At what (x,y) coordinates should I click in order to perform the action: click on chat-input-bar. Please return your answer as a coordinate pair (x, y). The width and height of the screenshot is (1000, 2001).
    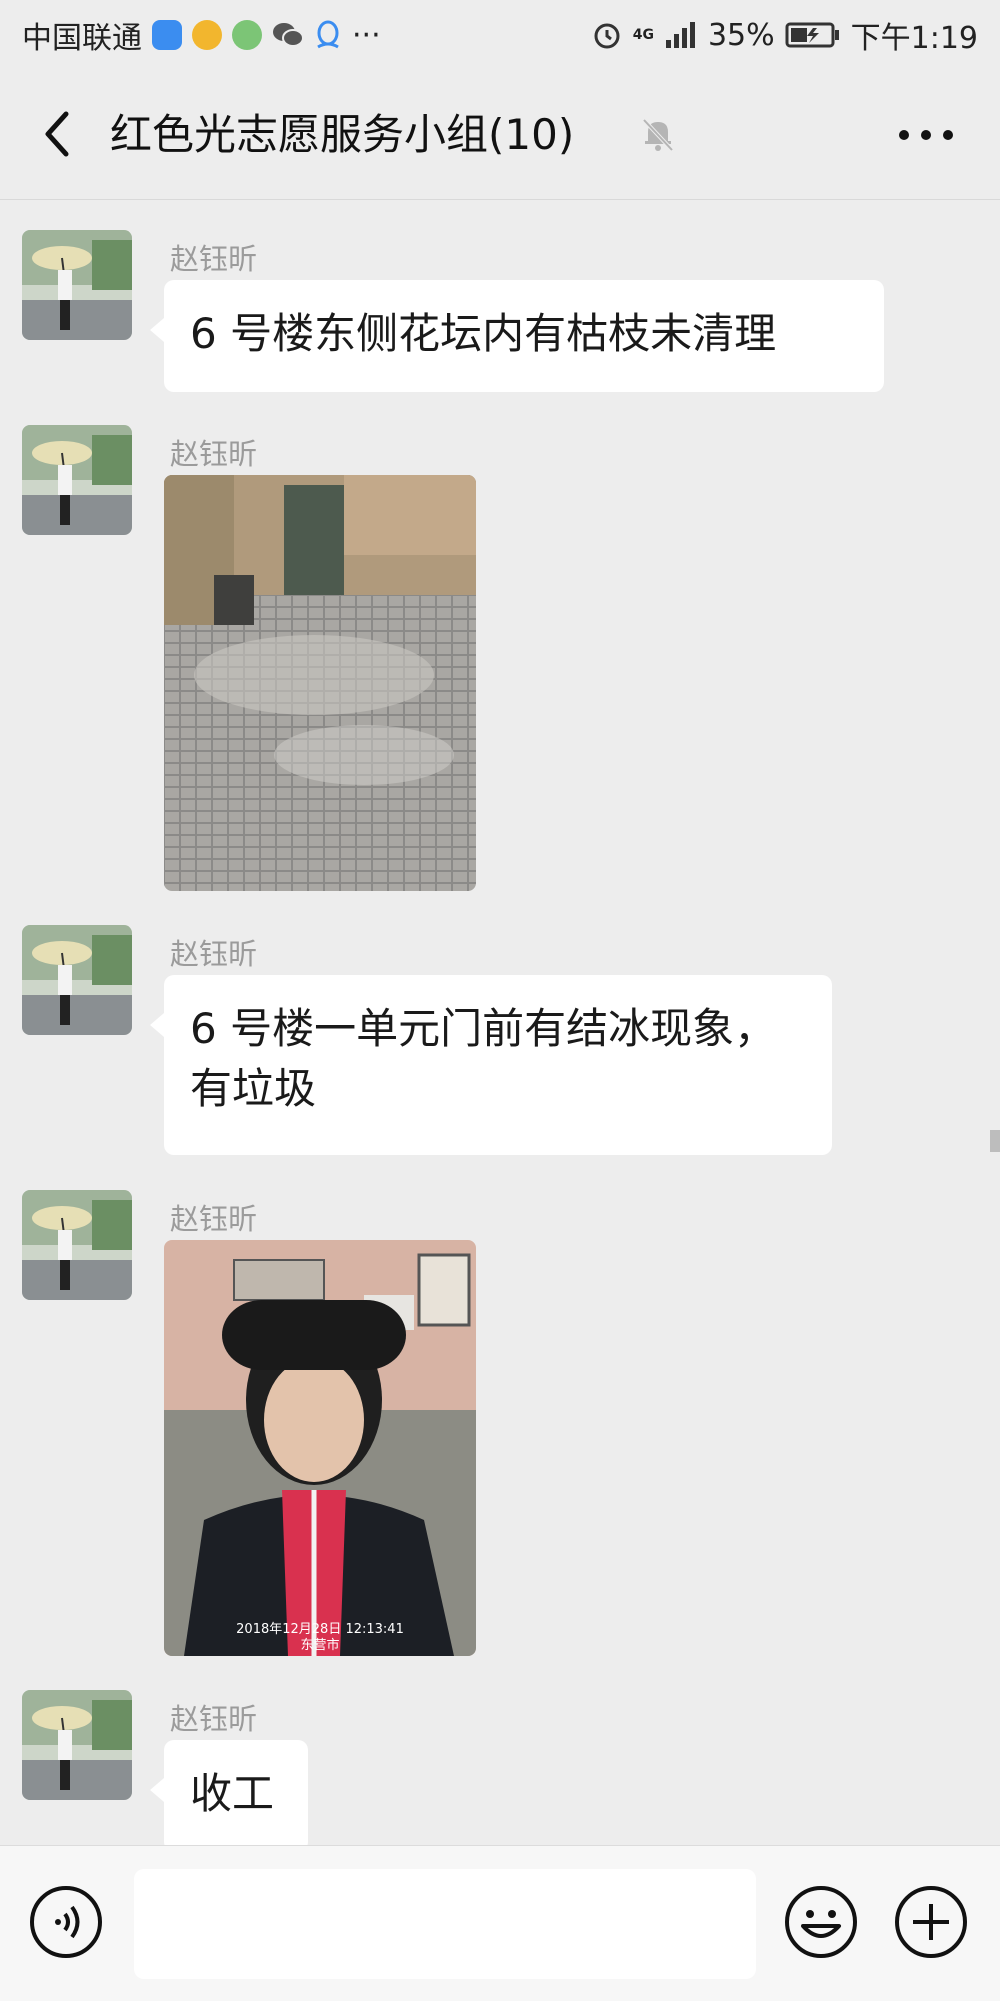
    Looking at the image, I should click on (500, 1923).